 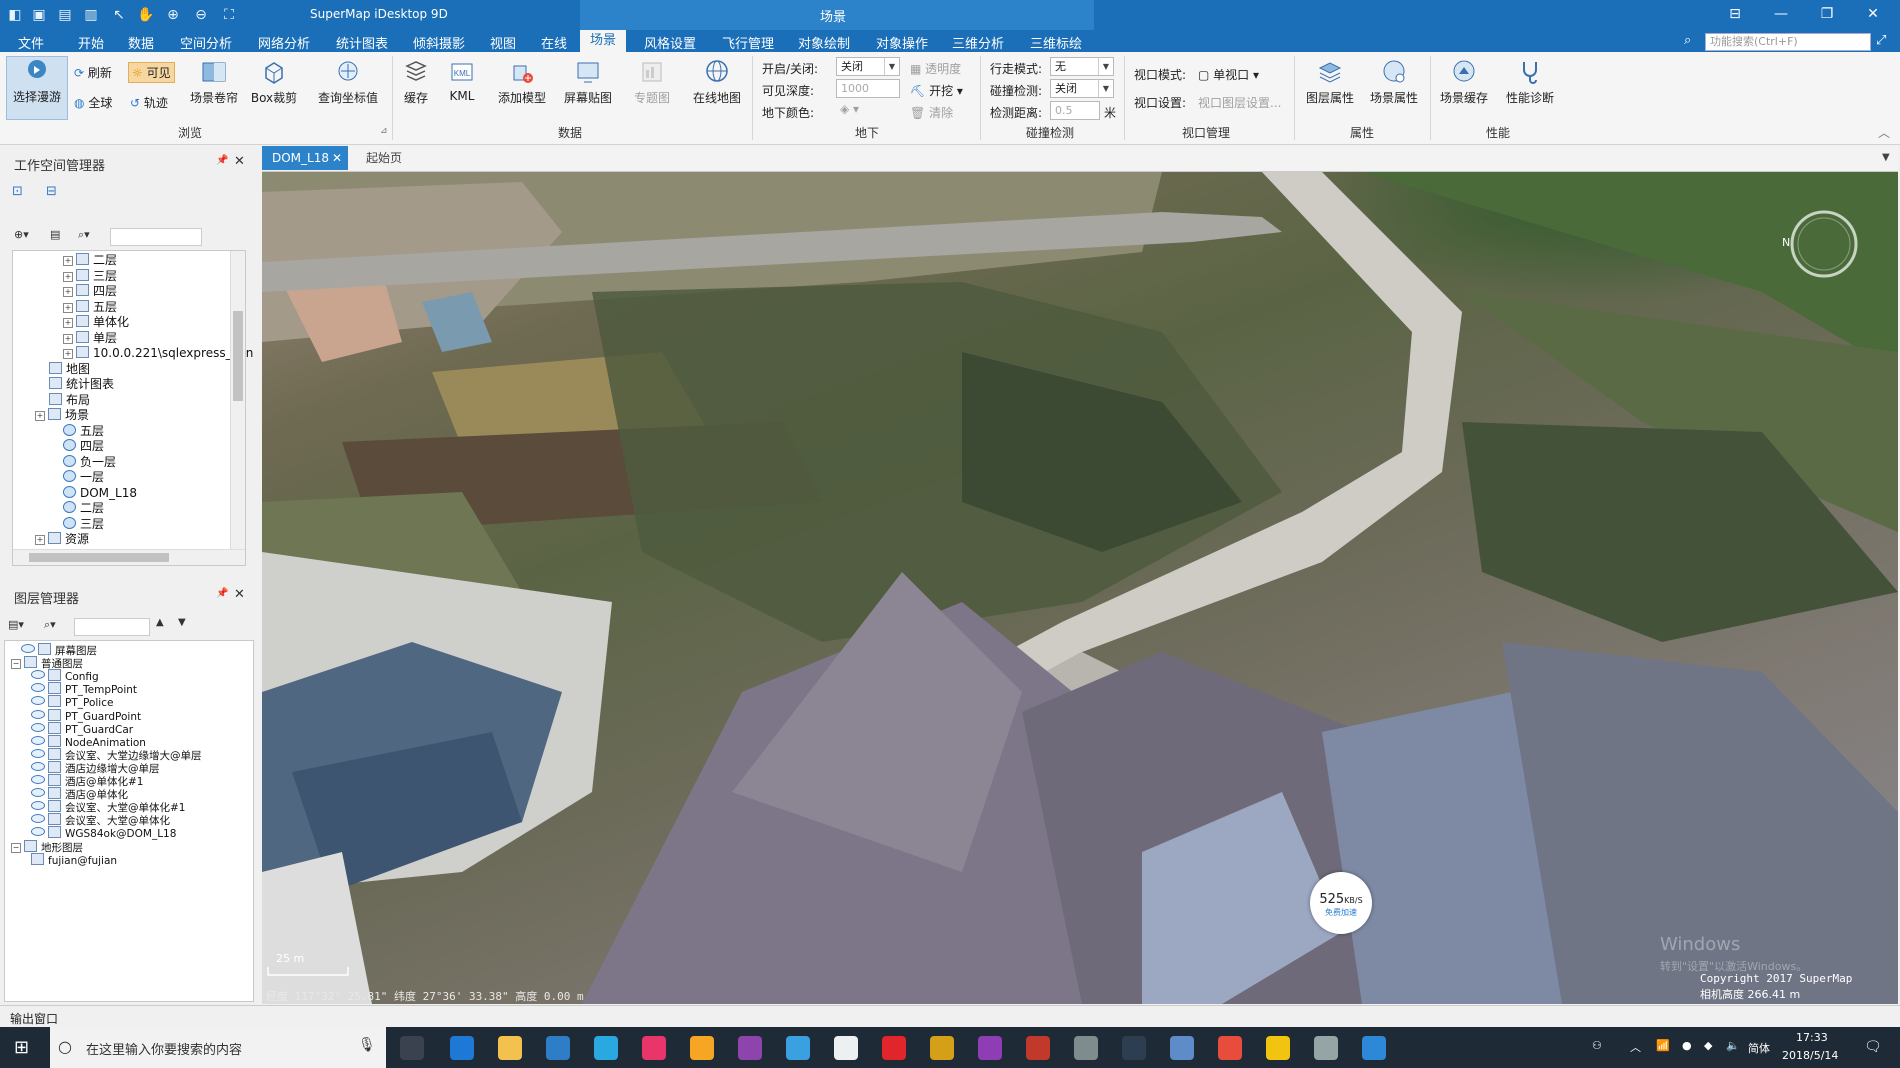 What do you see at coordinates (1597, 1045) in the screenshot?
I see `people-icon: ⚇` at bounding box center [1597, 1045].